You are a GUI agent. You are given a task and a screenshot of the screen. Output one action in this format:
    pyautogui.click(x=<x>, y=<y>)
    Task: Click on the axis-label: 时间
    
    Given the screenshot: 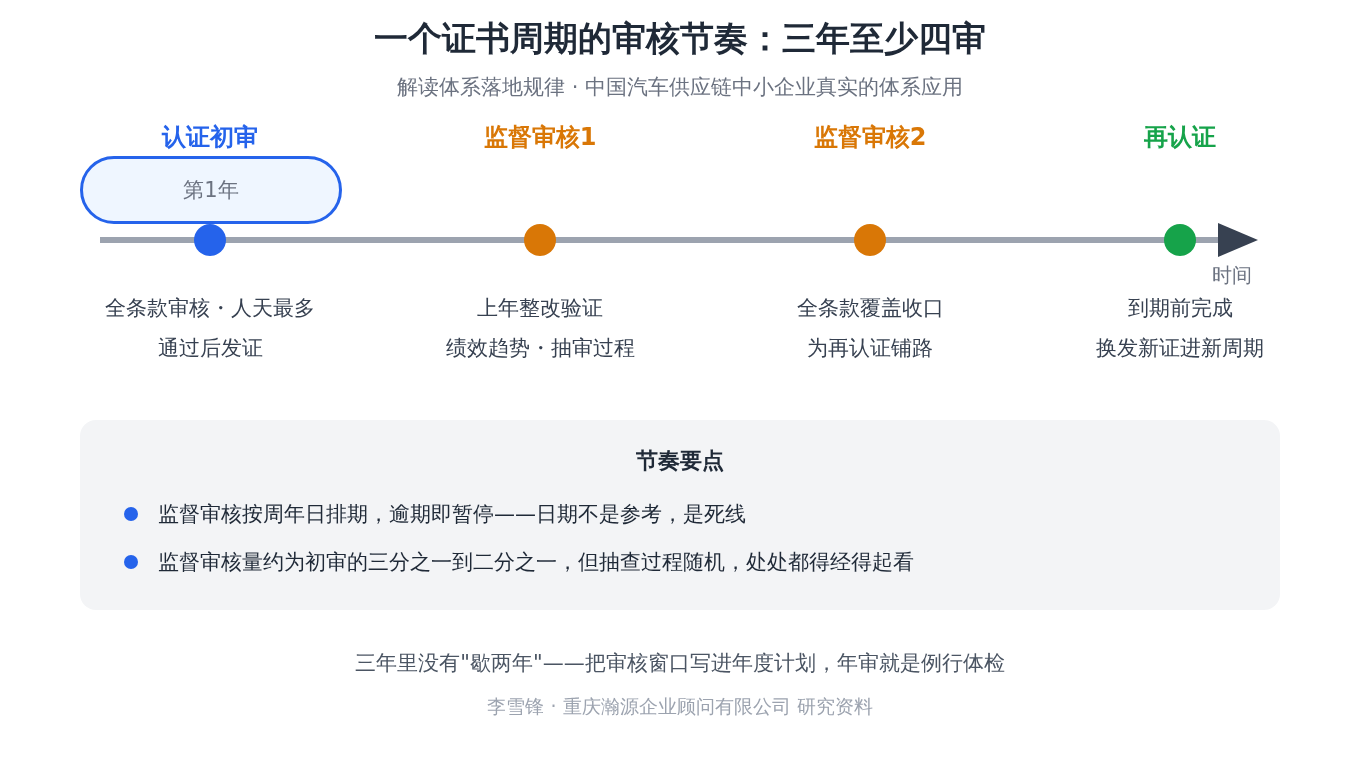 What is the action you would take?
    pyautogui.click(x=1232, y=275)
    